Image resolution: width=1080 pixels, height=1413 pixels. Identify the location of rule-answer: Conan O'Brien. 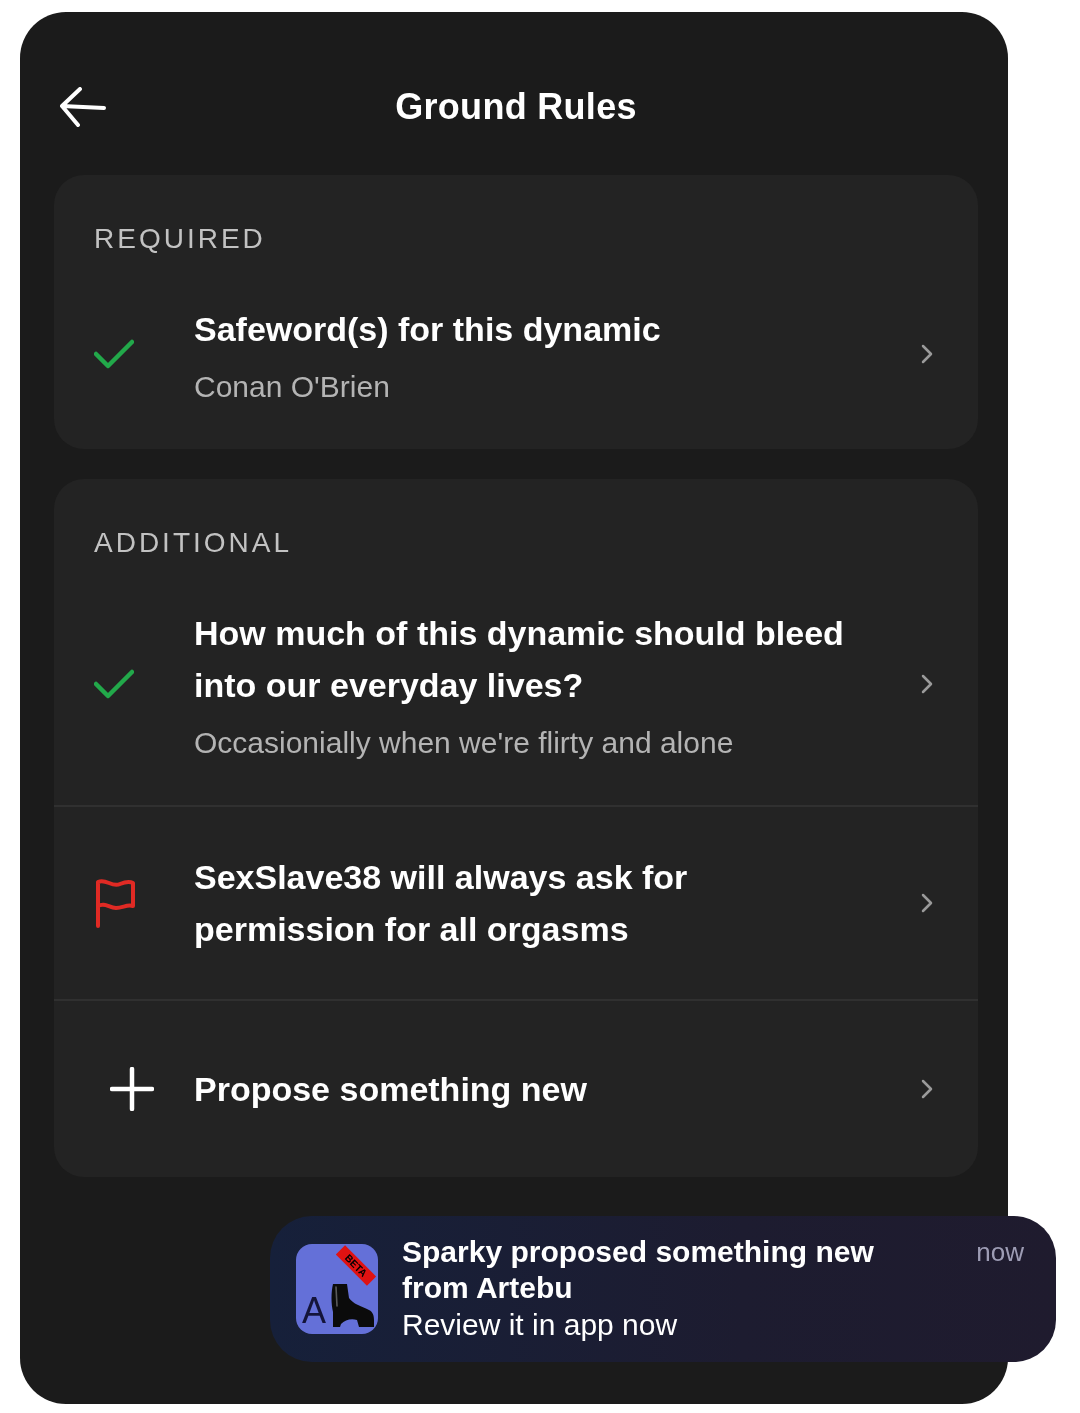
(292, 387).